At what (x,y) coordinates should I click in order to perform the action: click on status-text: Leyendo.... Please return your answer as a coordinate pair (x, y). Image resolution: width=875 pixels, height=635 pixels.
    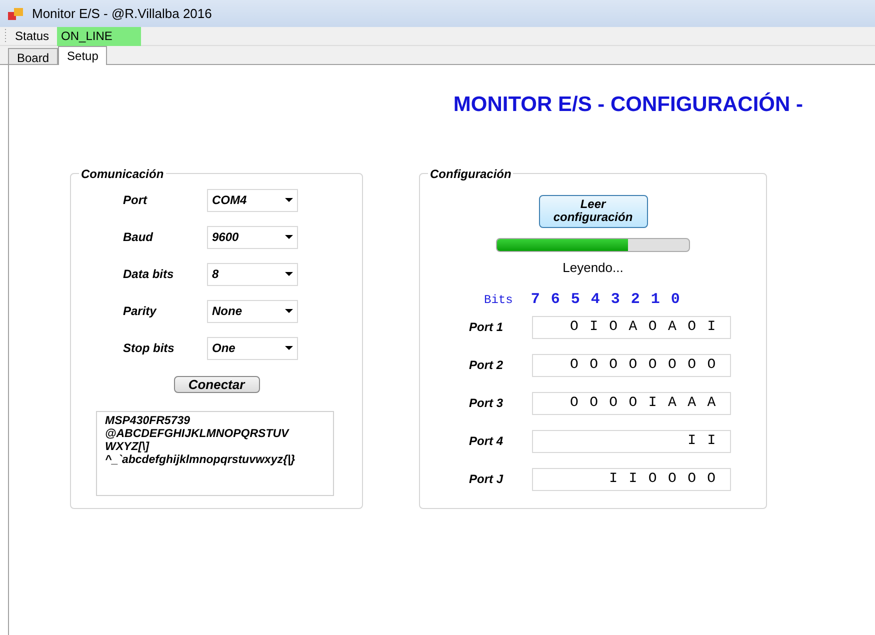
    Looking at the image, I should click on (593, 267).